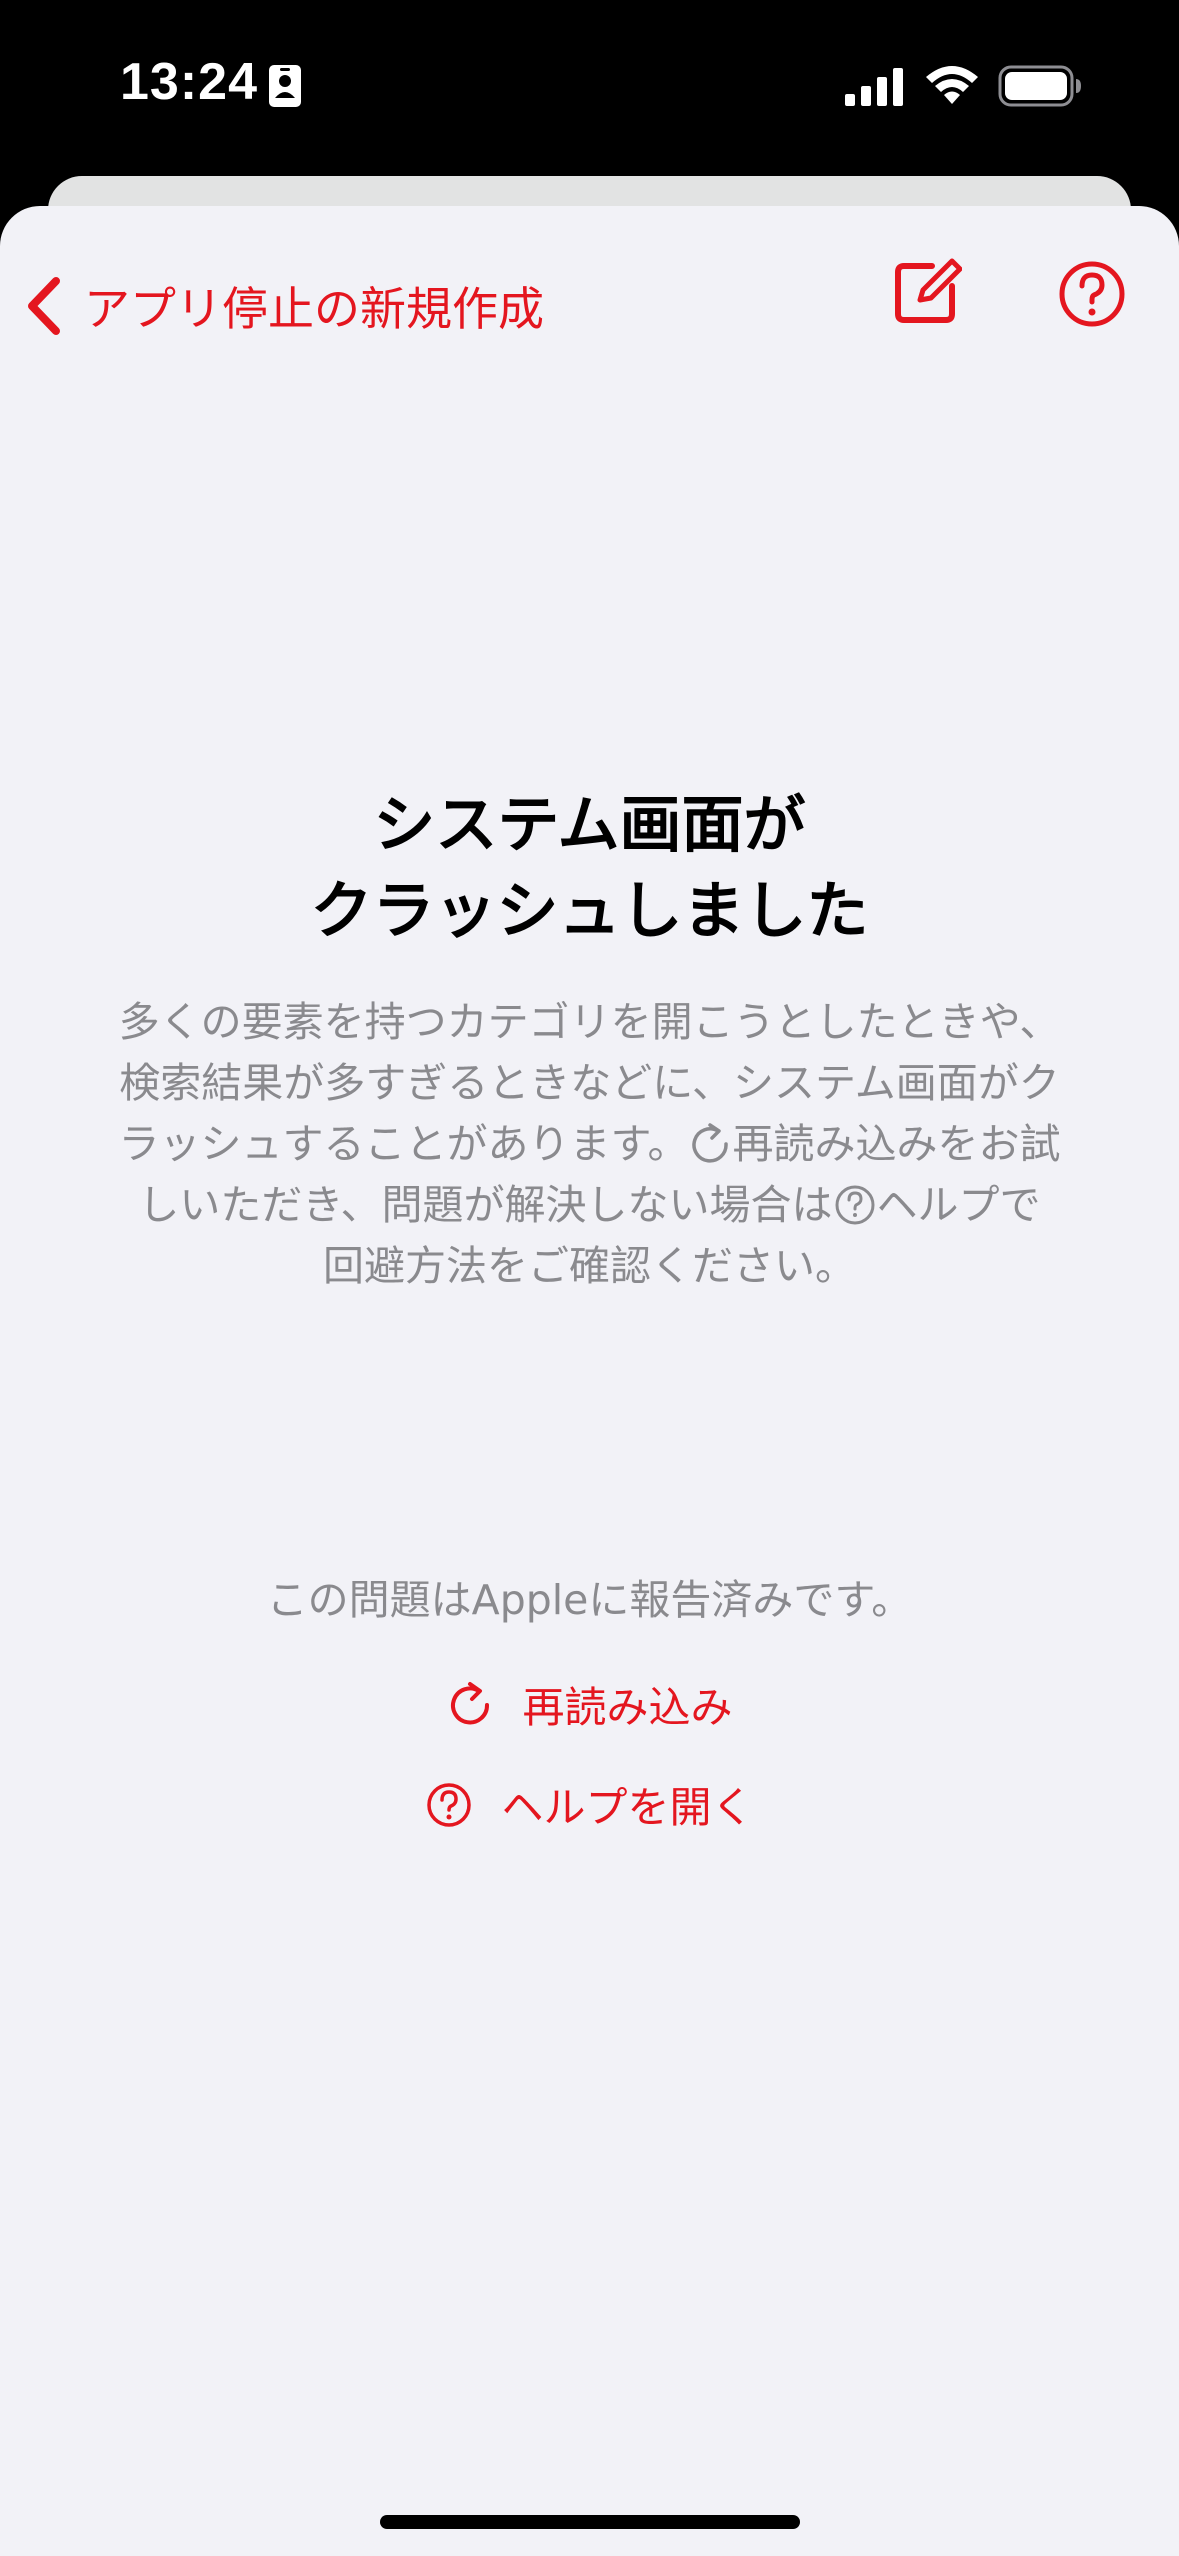  I want to click on message-line: 検索結果が多すぎるときなどに、システム画面がク, so click(589, 1083).